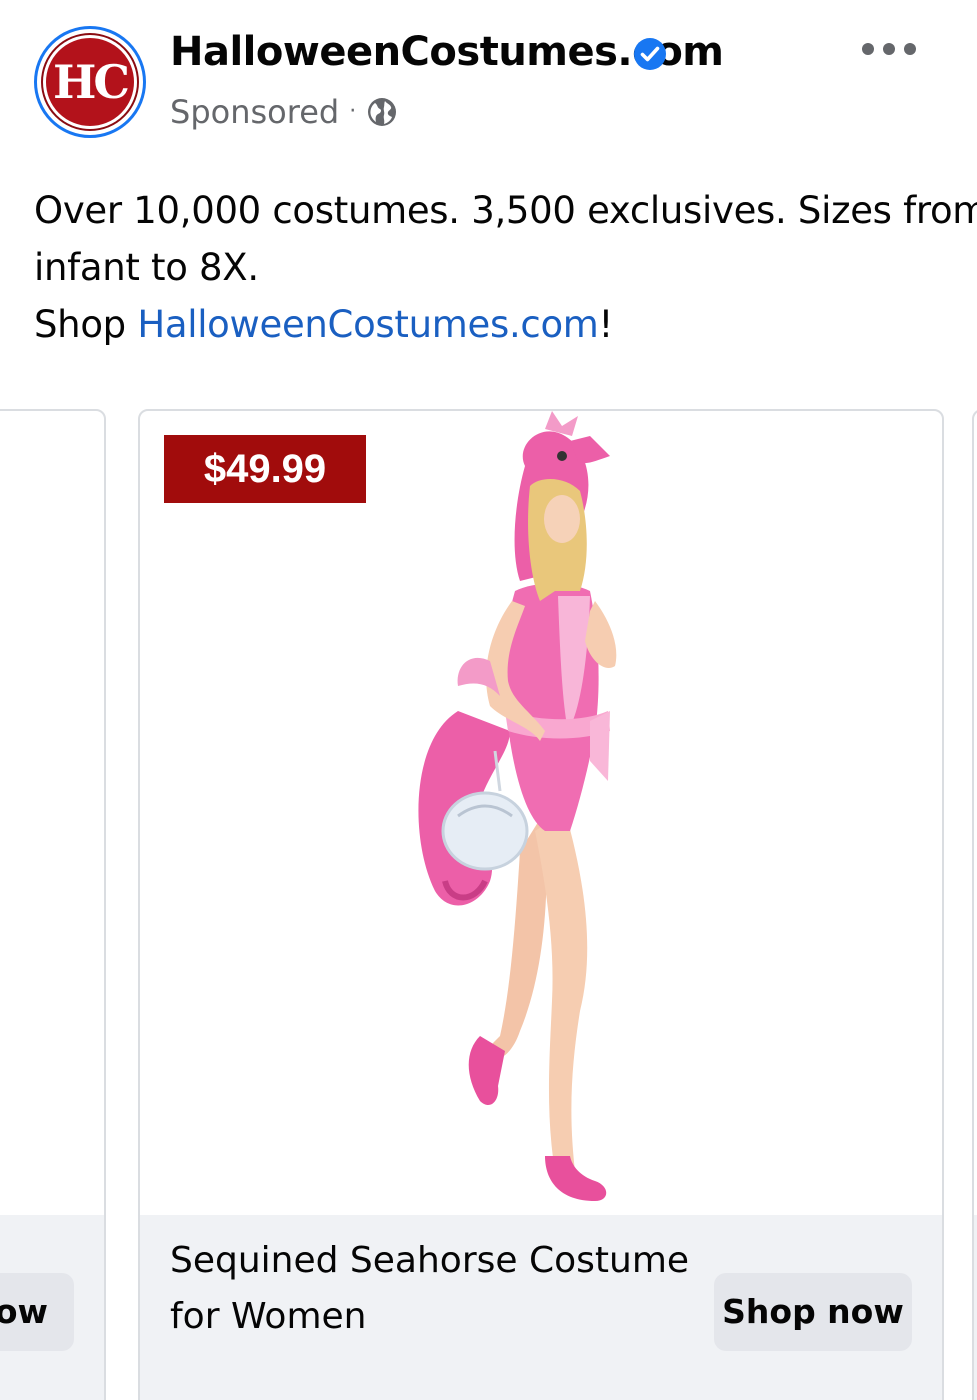 The height and width of the screenshot is (1400, 977). I want to click on carousel-card-next, so click(974, 904).